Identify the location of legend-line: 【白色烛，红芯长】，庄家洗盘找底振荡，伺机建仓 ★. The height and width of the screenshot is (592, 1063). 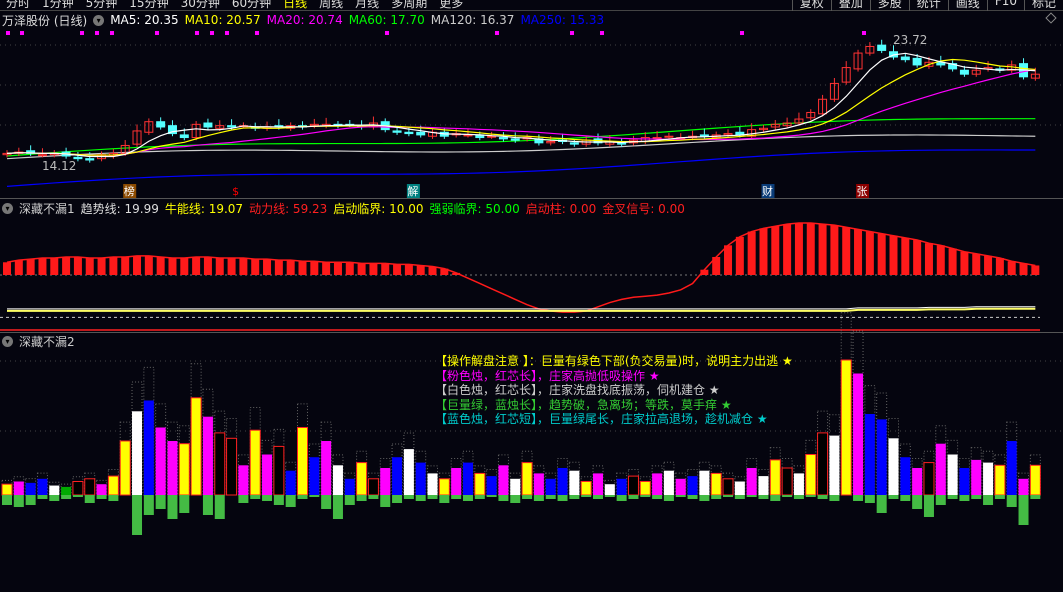
(577, 390).